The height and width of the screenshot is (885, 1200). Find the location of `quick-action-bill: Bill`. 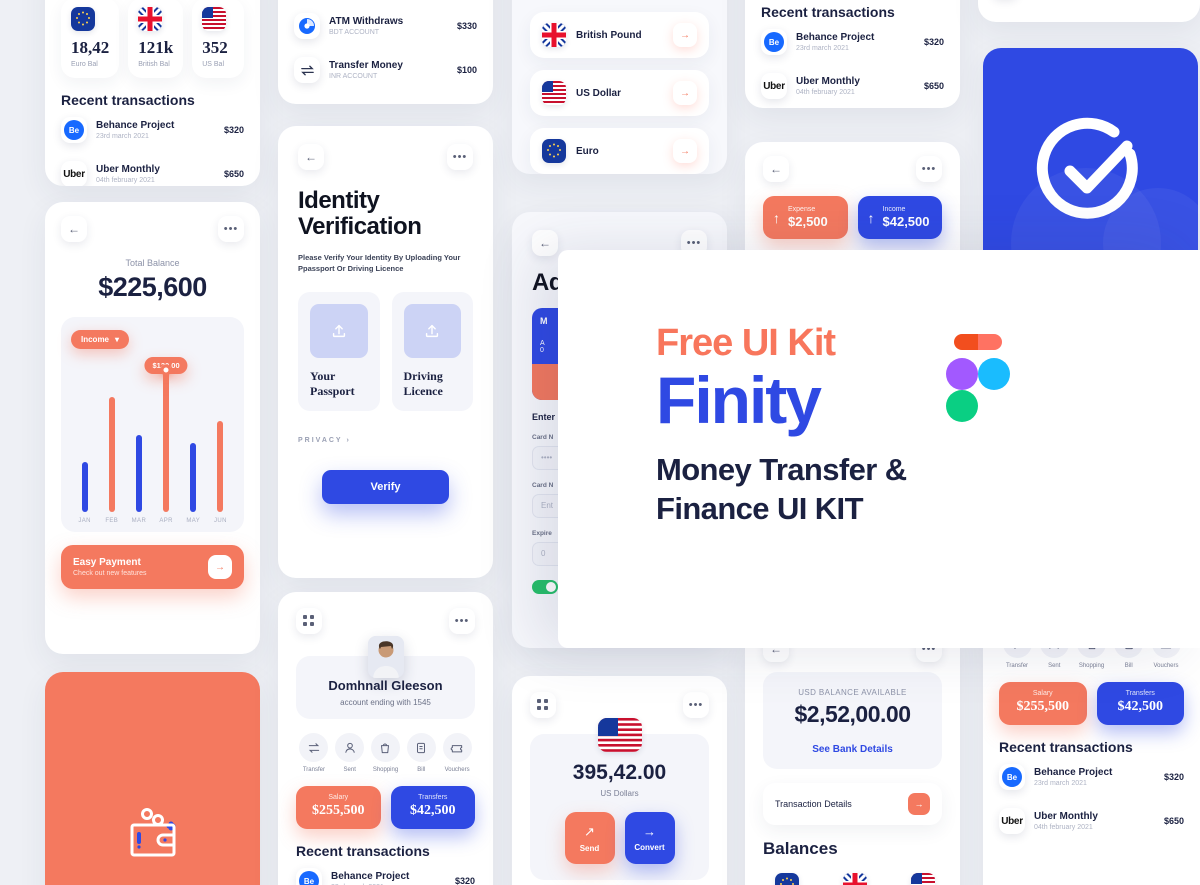

quick-action-bill: Bill is located at coordinates (421, 753).